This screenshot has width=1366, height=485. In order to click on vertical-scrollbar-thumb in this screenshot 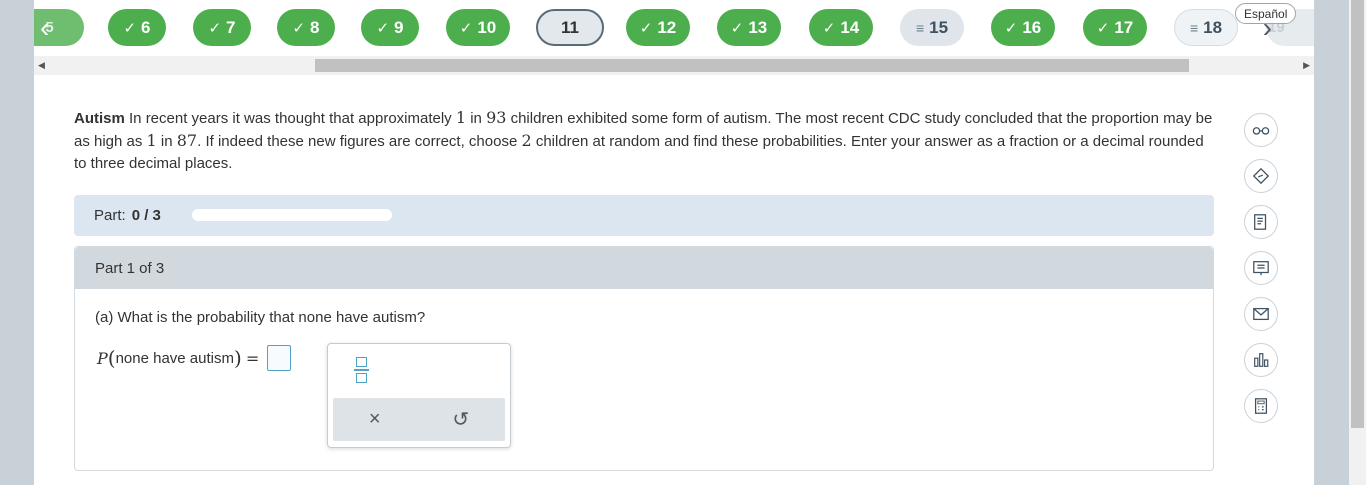, I will do `click(1357, 214)`.